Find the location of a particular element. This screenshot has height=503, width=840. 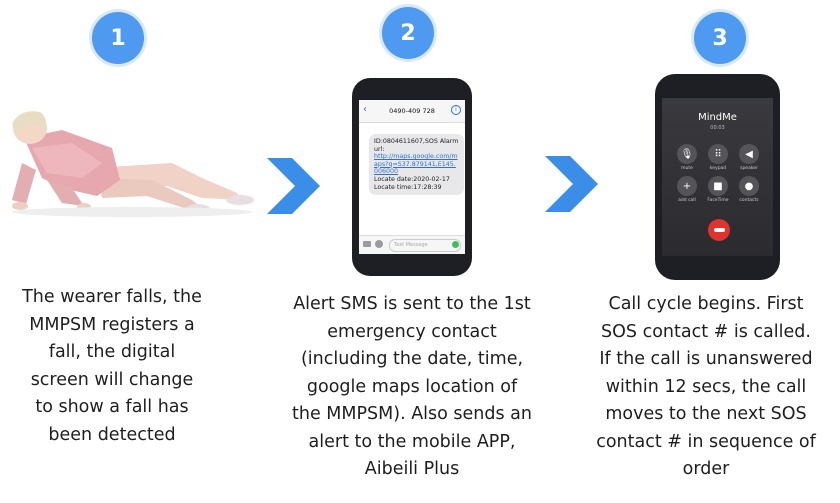

phone-hangup-icon is located at coordinates (719, 230).